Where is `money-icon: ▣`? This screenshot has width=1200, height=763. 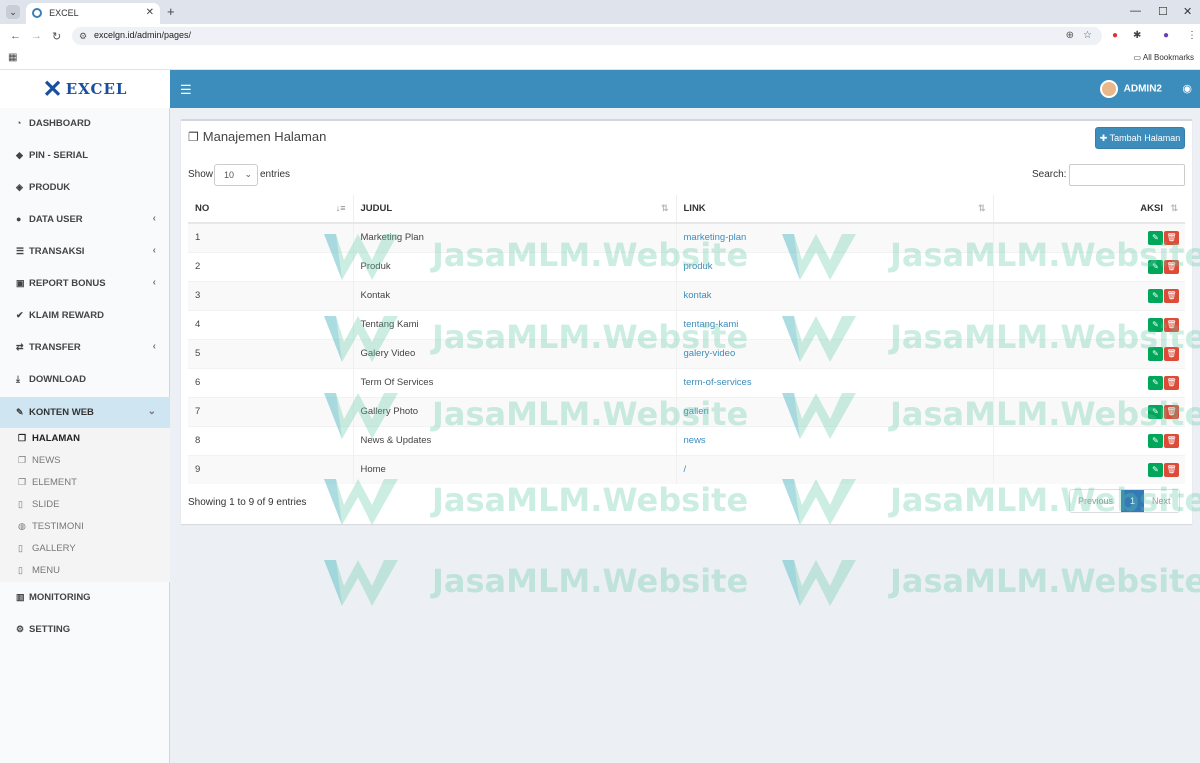
money-icon: ▣ is located at coordinates (20, 283).